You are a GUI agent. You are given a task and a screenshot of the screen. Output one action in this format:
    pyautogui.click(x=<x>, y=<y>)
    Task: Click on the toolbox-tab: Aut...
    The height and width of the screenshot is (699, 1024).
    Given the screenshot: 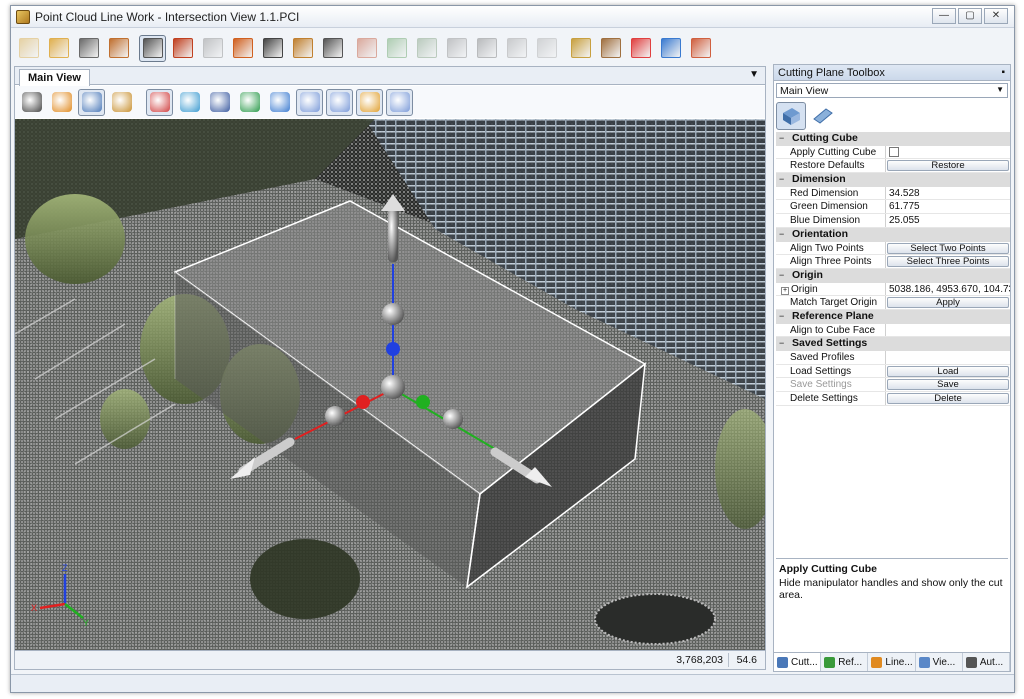 What is the action you would take?
    pyautogui.click(x=987, y=662)
    